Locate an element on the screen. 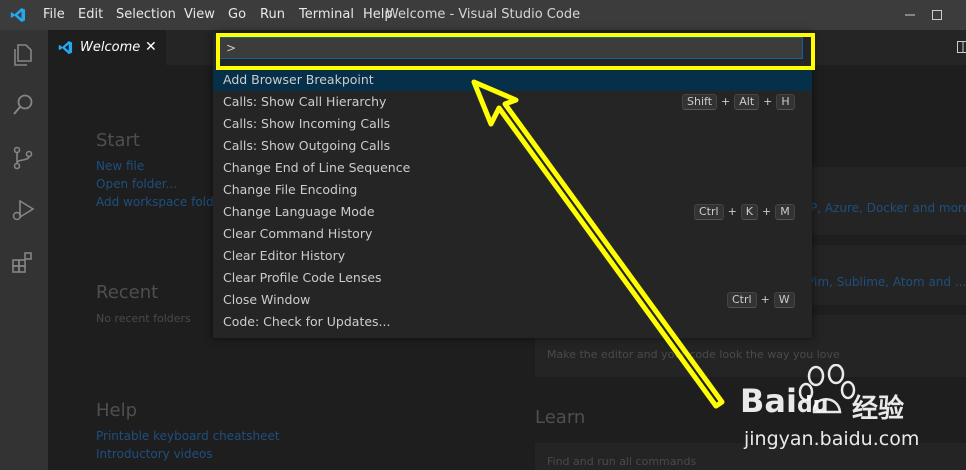 This screenshot has width=966, height=470. baidu-watermark: Baidu 经验 jingyan.baidu.com is located at coordinates (853, 415).